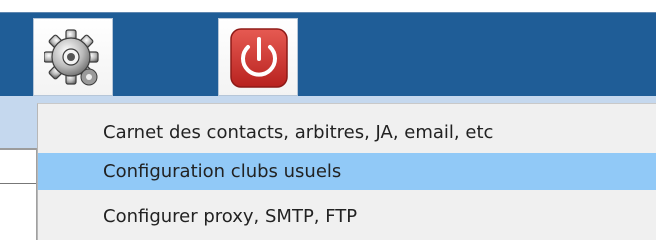  What do you see at coordinates (347, 216) in the screenshot?
I see `menu-item-proxy-config: Configurer proxy, SMTP, FTP` at bounding box center [347, 216].